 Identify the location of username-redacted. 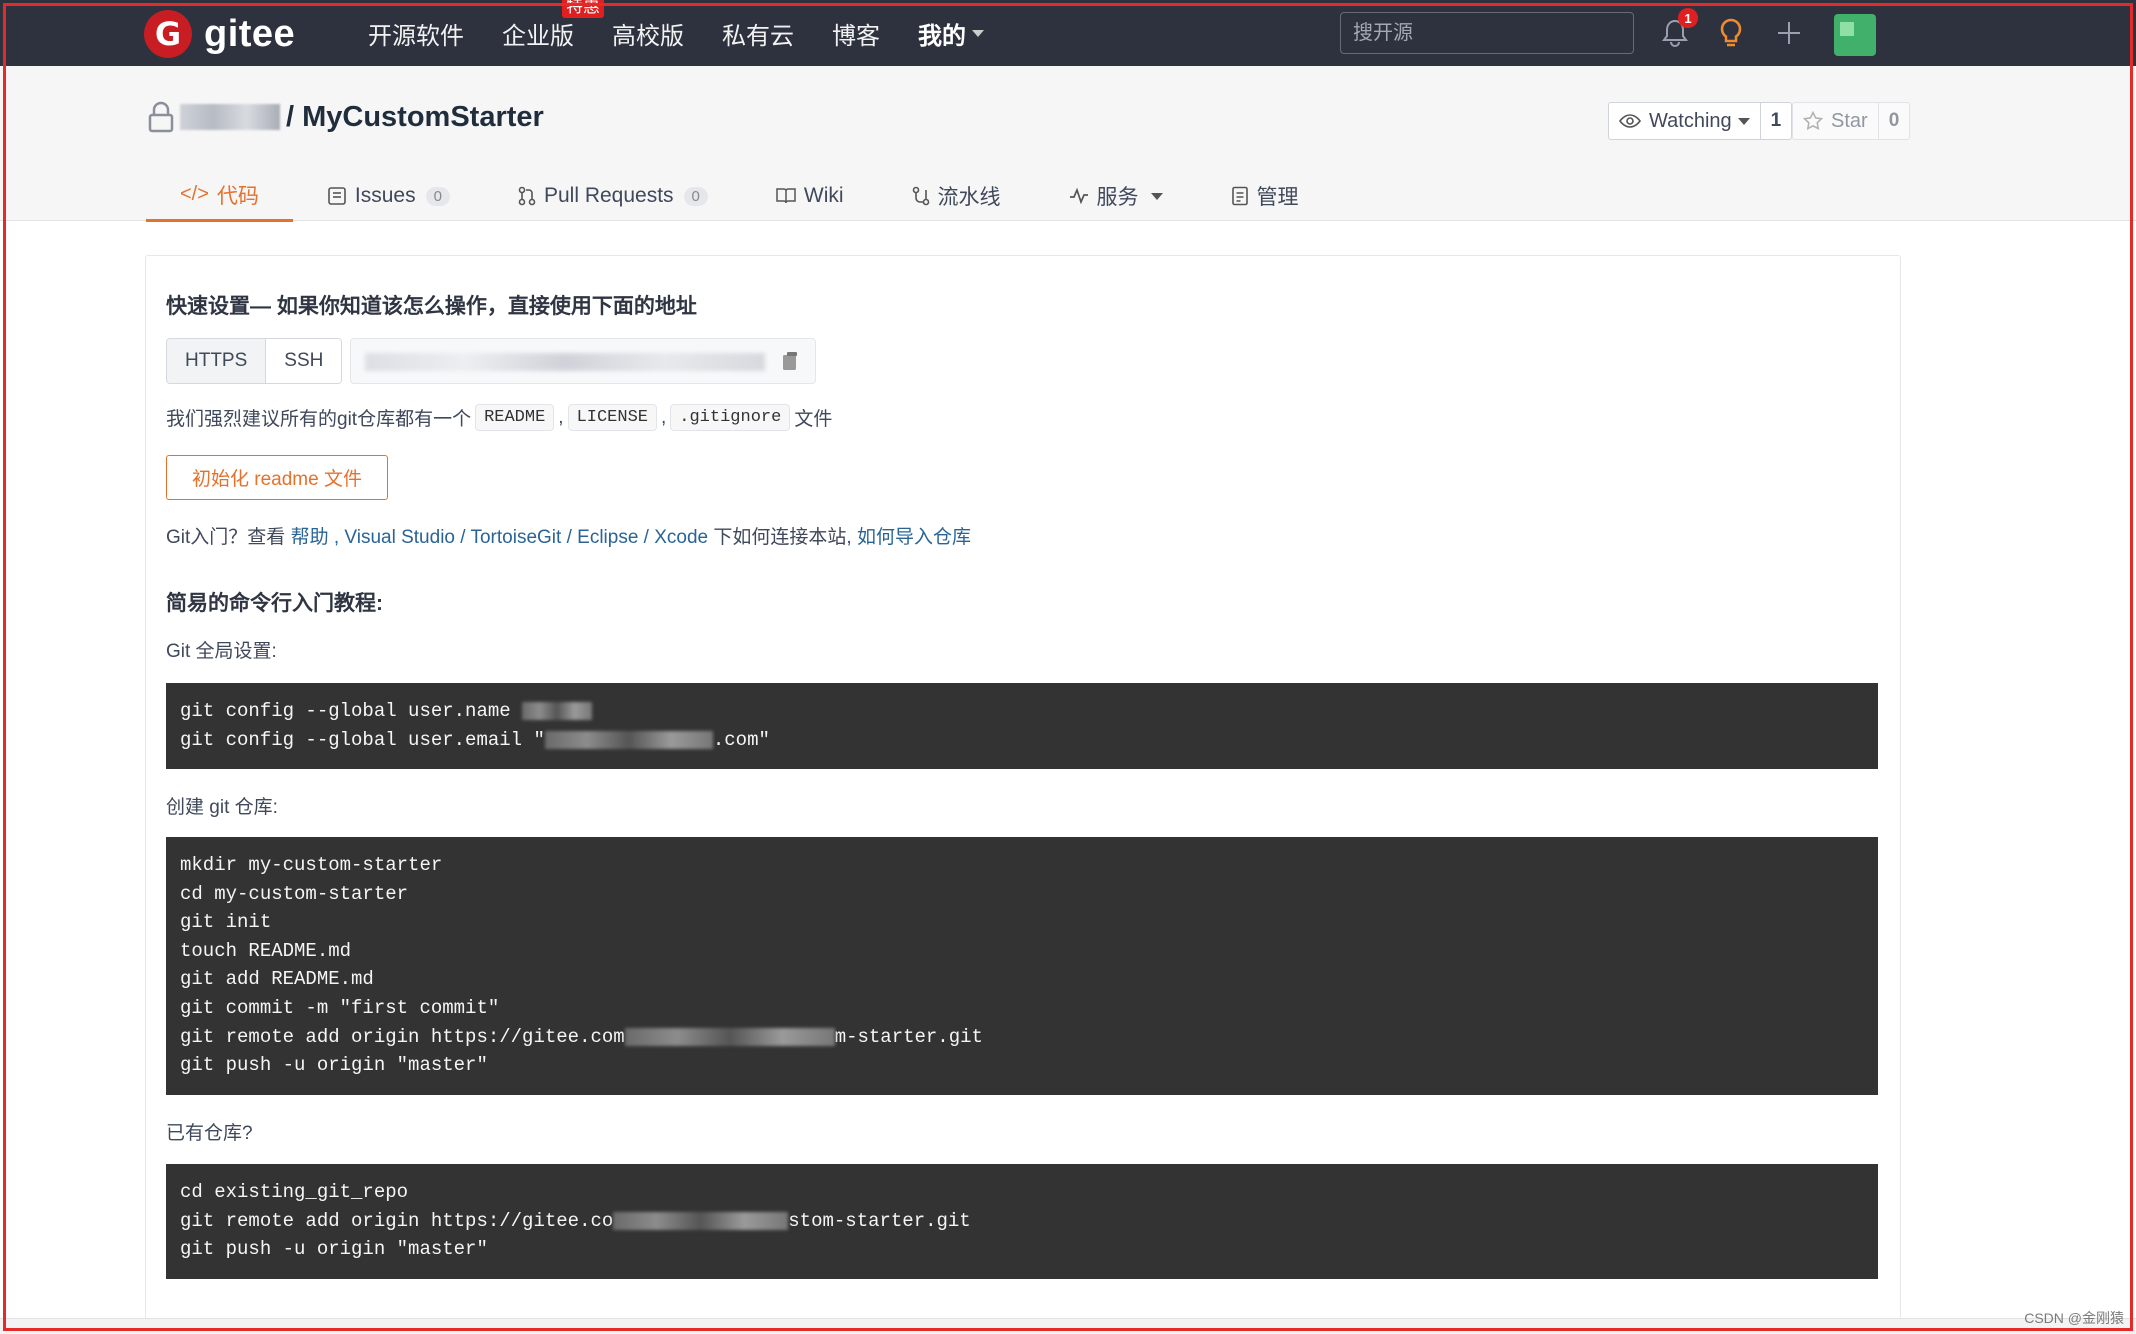
(557, 710).